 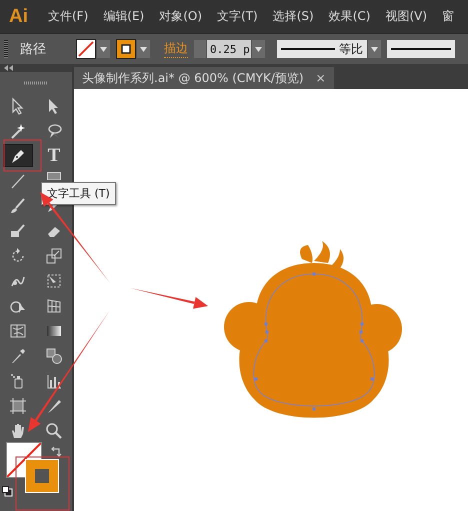 I want to click on swap-icon, so click(x=56, y=452).